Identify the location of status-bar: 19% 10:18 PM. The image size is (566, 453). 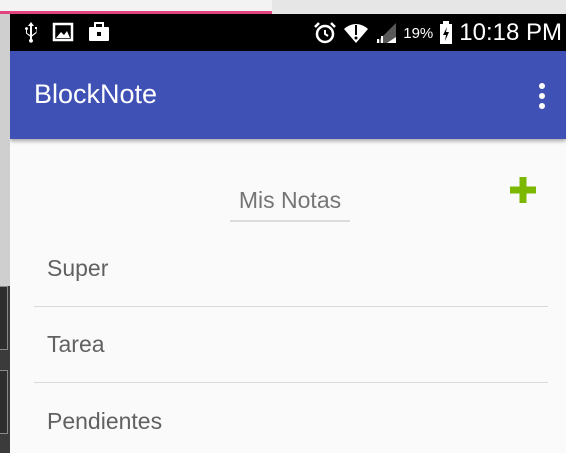
(288, 32).